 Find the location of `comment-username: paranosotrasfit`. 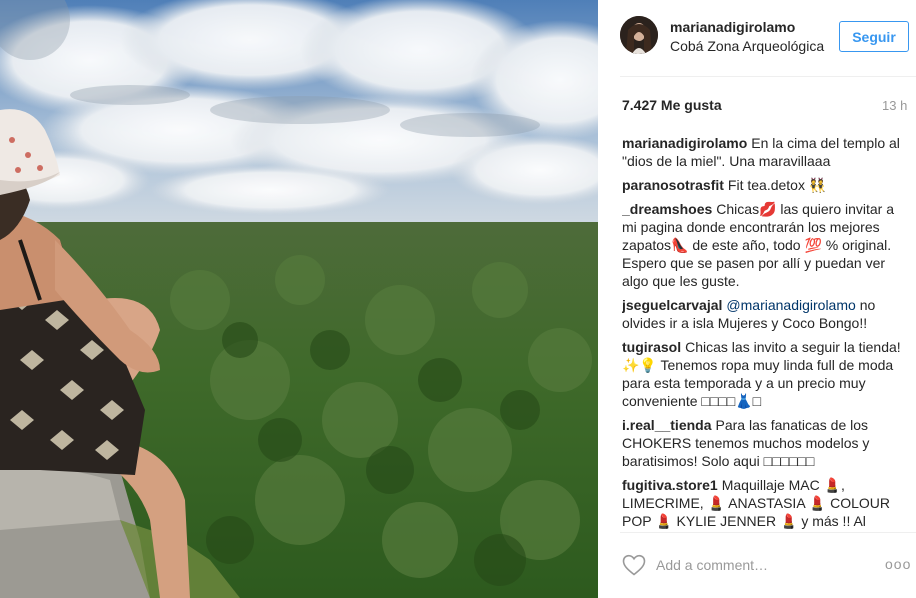

comment-username: paranosotrasfit is located at coordinates (673, 185).